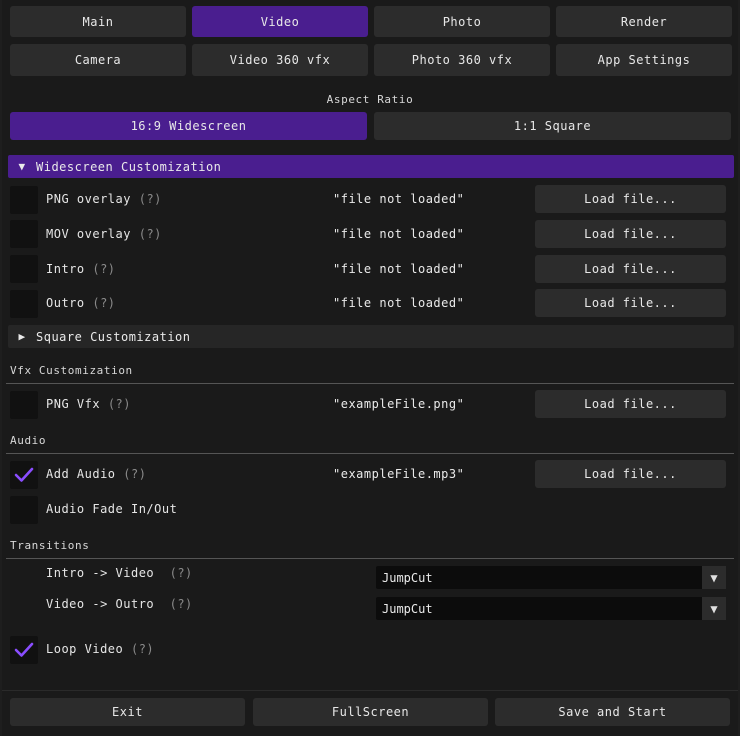 The height and width of the screenshot is (736, 740). What do you see at coordinates (100, 649) in the screenshot?
I see `loop-video-label: Loop Video (?)` at bounding box center [100, 649].